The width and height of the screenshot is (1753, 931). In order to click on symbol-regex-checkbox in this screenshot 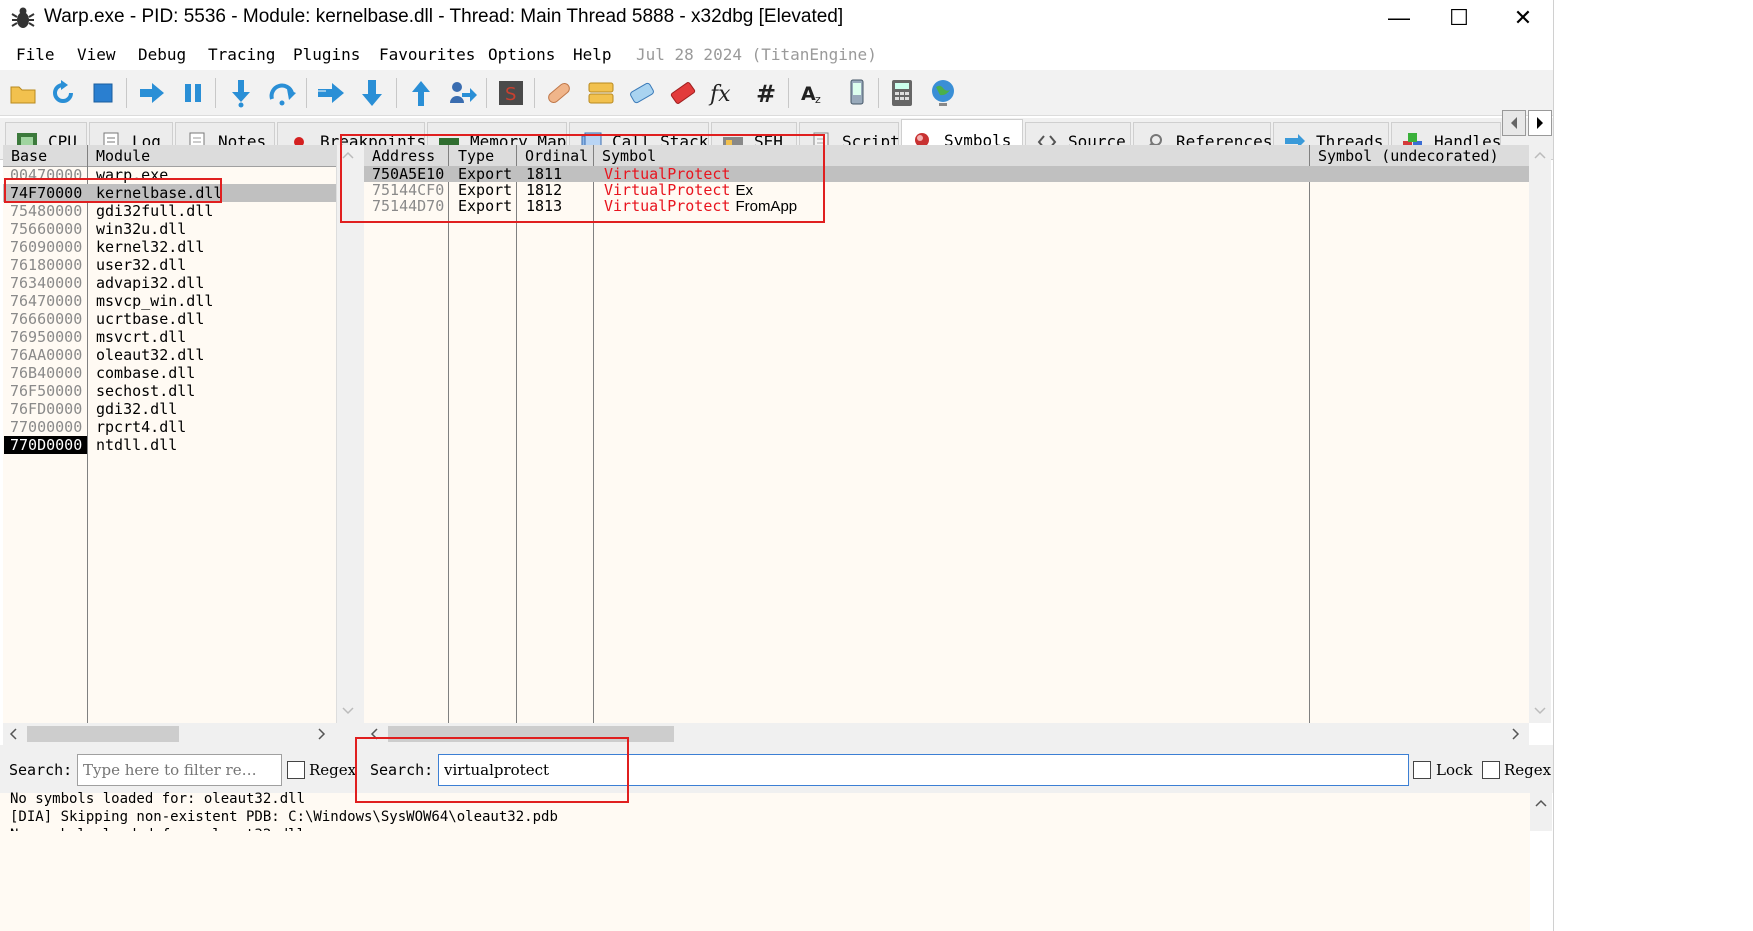, I will do `click(1491, 770)`.